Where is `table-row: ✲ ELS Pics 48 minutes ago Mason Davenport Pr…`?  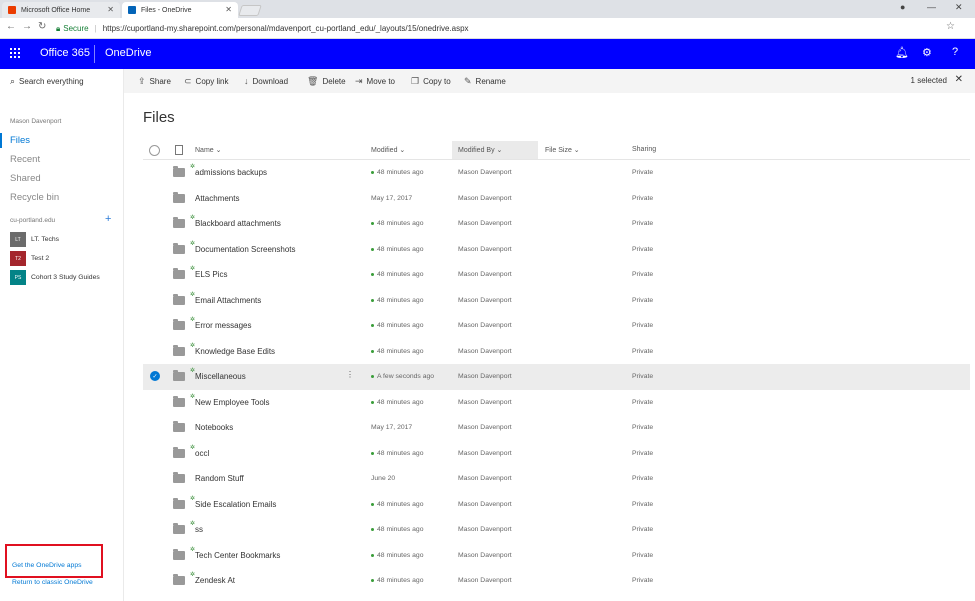
table-row: ✲ ELS Pics 48 minutes ago Mason Davenport Pr… is located at coordinates (556, 275).